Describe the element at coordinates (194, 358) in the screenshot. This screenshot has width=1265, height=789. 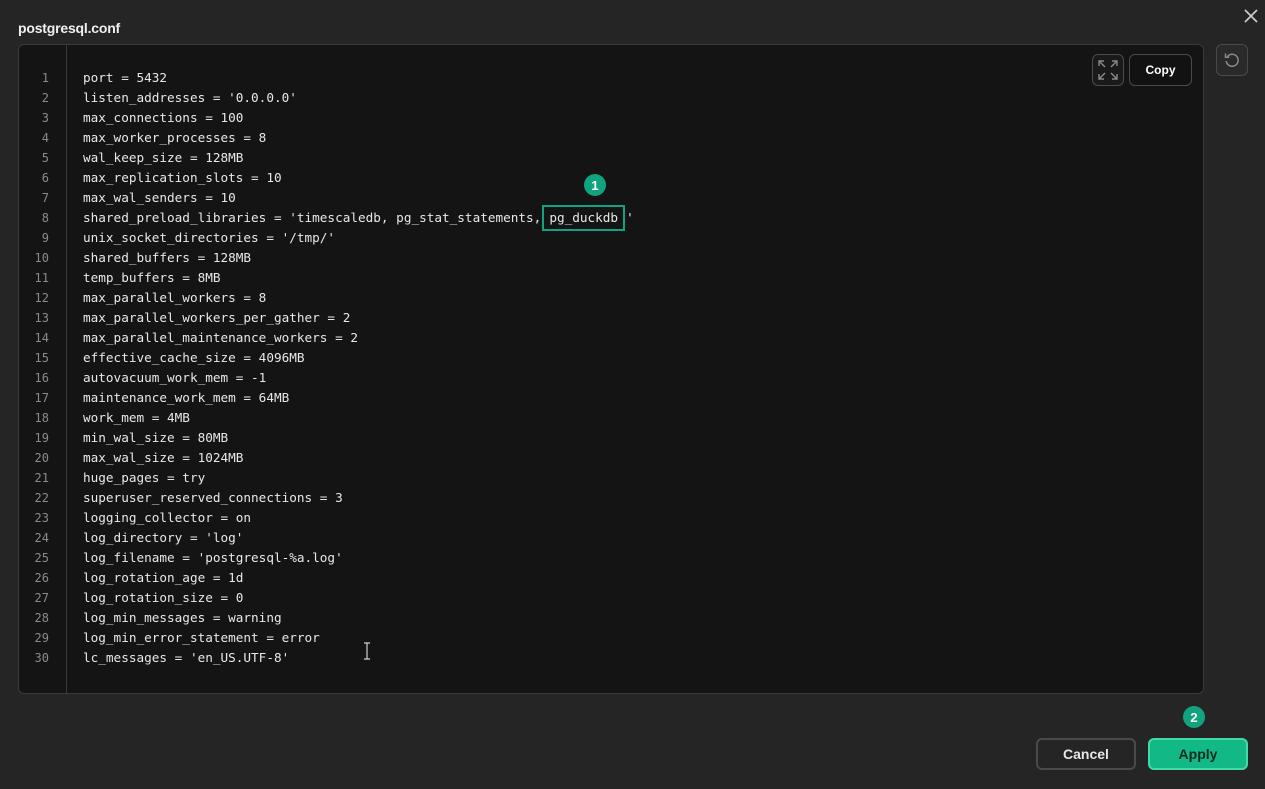
I see `code-line: effective_cache_size = 4096MB` at that location.